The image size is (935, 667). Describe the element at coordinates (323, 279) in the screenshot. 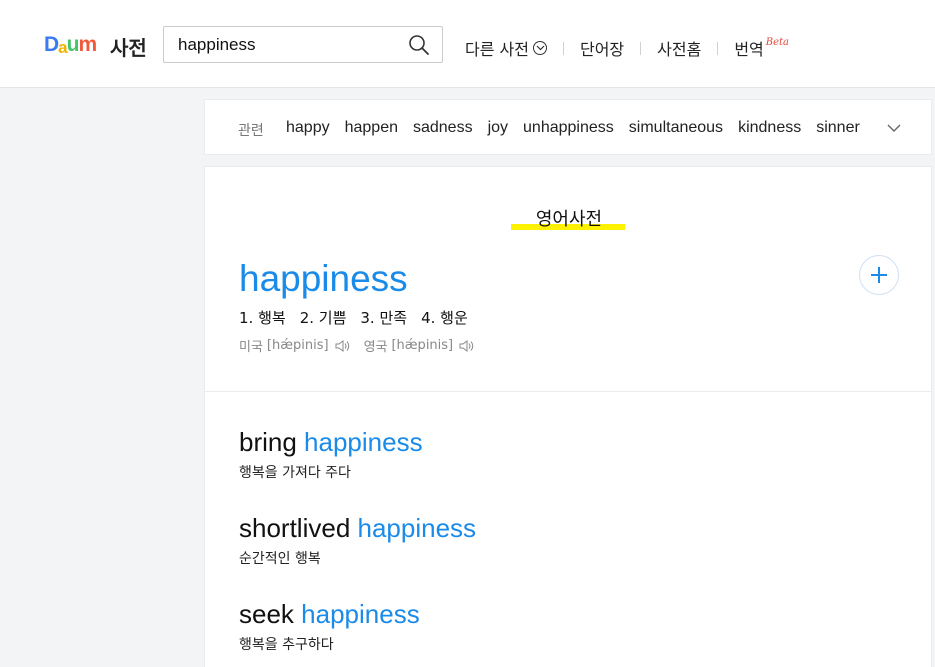

I see `headword: happiness` at that location.